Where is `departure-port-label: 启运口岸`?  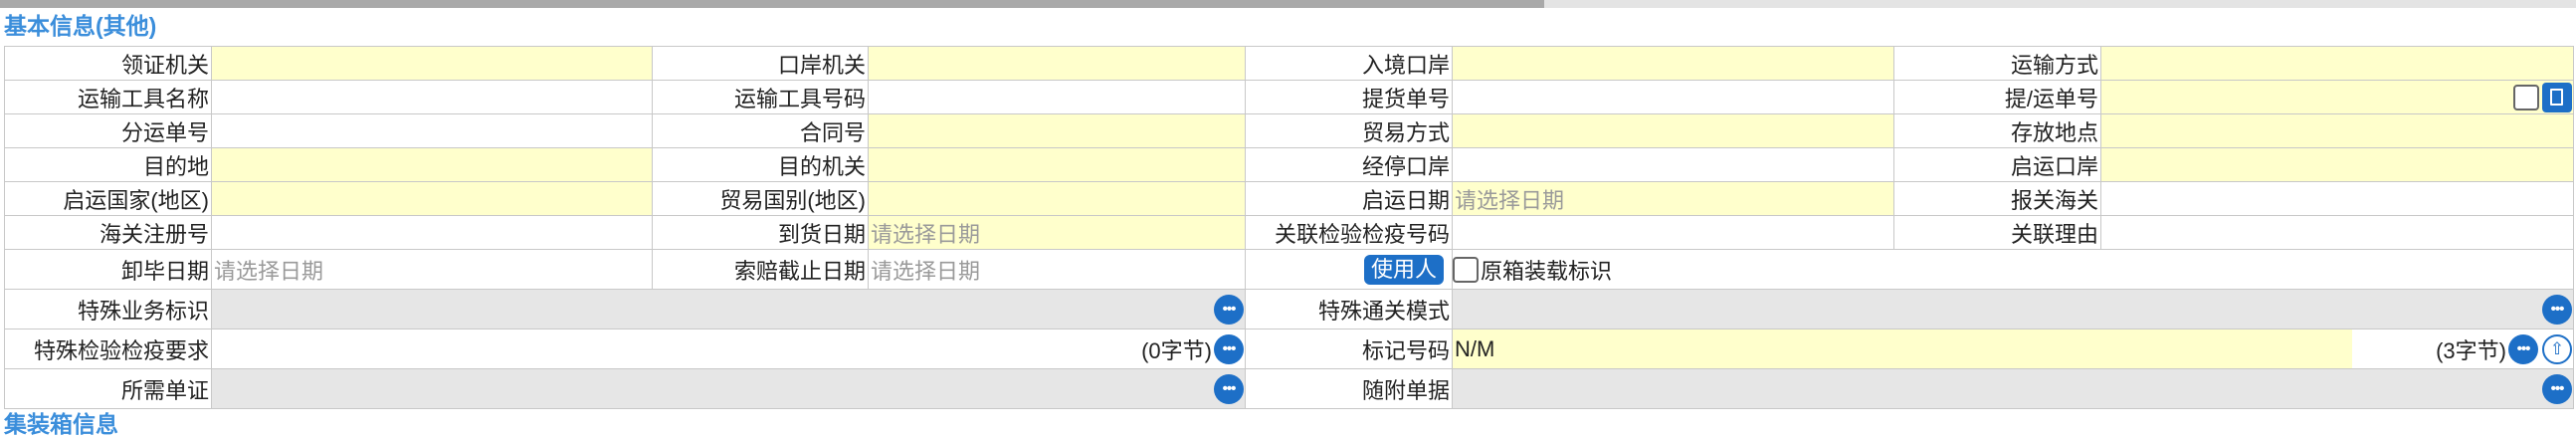
departure-port-label: 启运口岸 is located at coordinates (1997, 164).